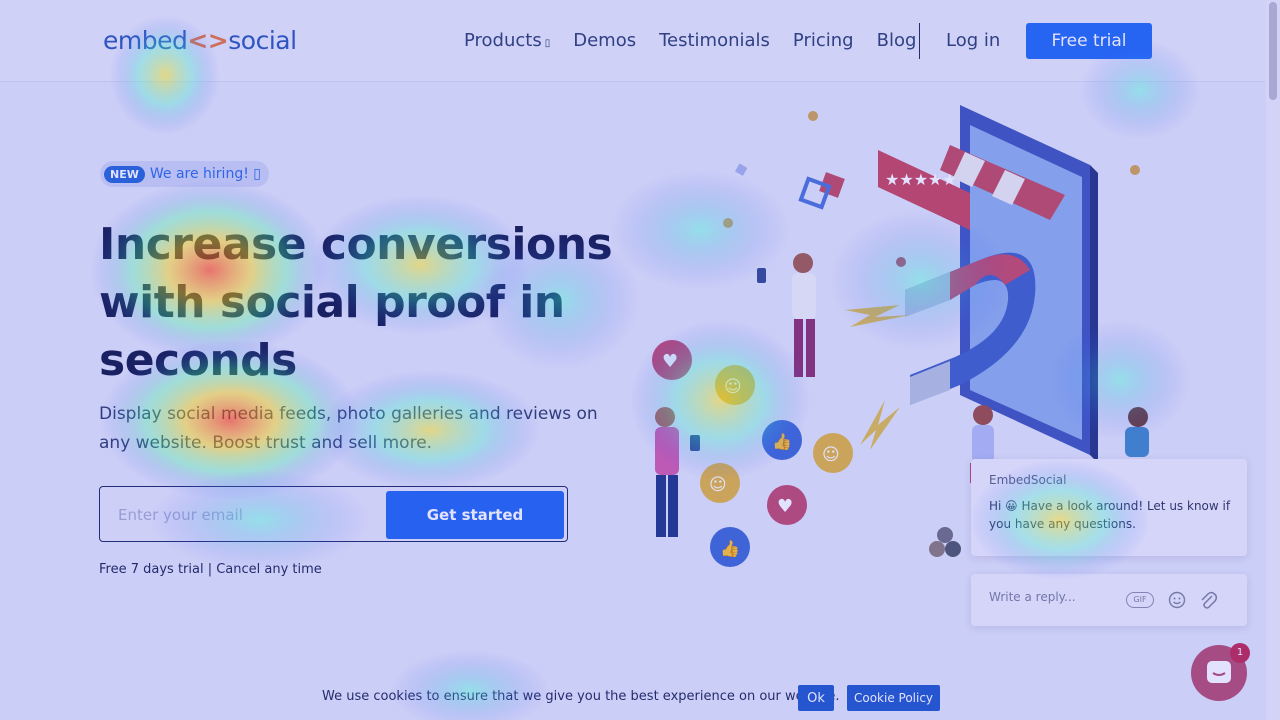 The image size is (1280, 720). I want to click on page-scrollbar, so click(1273, 360).